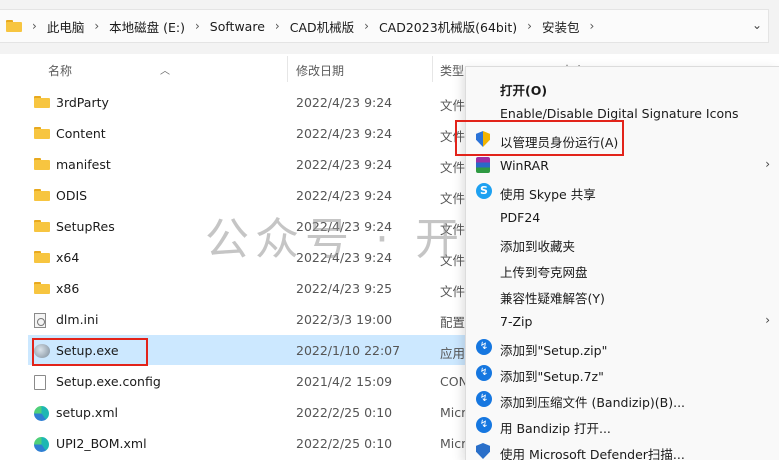 This screenshot has width=779, height=460. What do you see at coordinates (77, 319) in the screenshot?
I see `file-name: dlm.ini` at bounding box center [77, 319].